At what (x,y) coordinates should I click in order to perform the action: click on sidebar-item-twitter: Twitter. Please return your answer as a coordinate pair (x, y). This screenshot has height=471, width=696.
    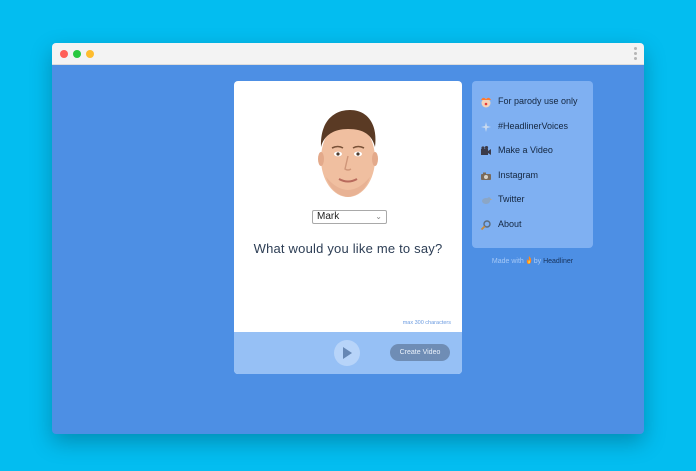
    Looking at the image, I should click on (532, 200).